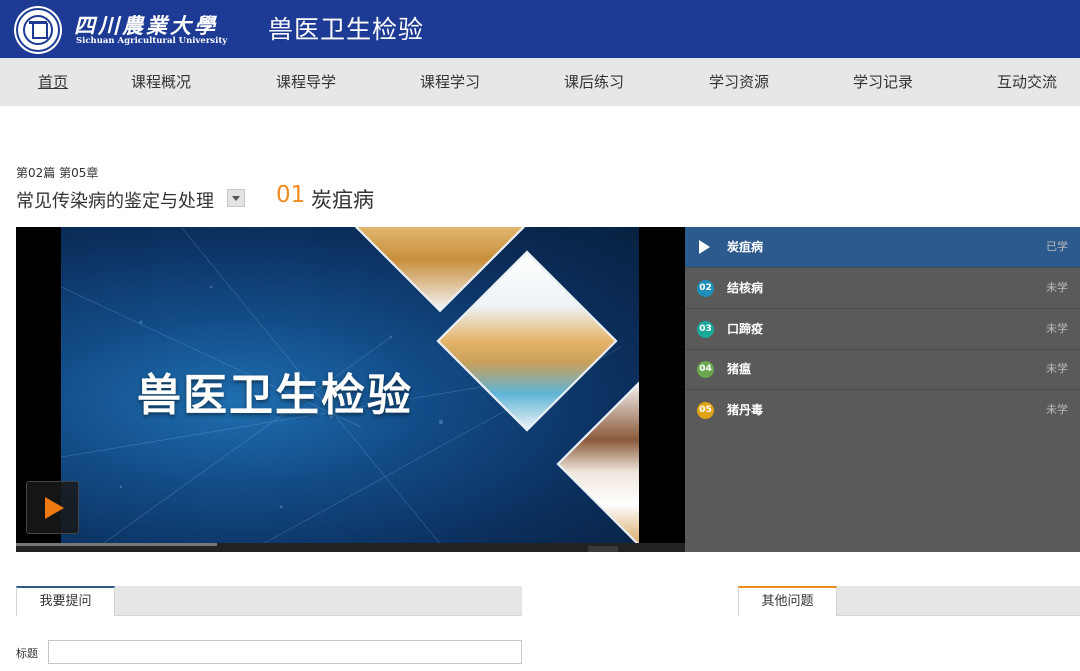  Describe the element at coordinates (745, 288) in the screenshot. I see `playlist-item-name: 结核病` at that location.